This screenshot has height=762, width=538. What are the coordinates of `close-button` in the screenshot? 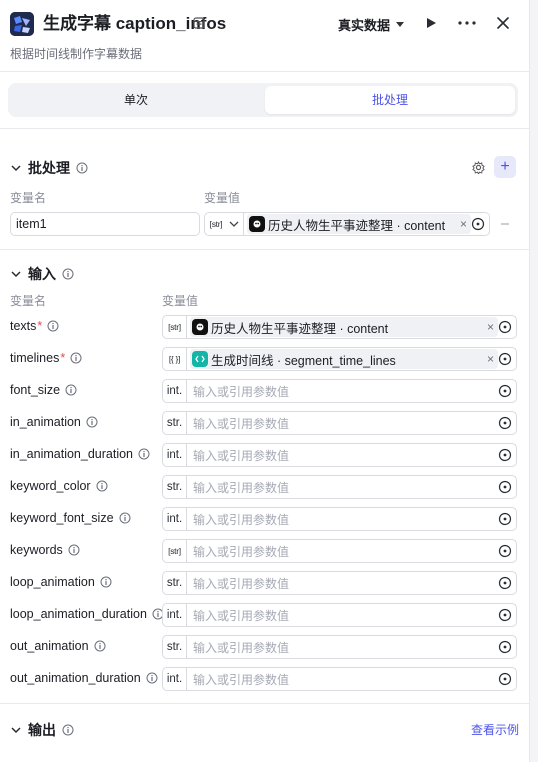 It's located at (503, 23).